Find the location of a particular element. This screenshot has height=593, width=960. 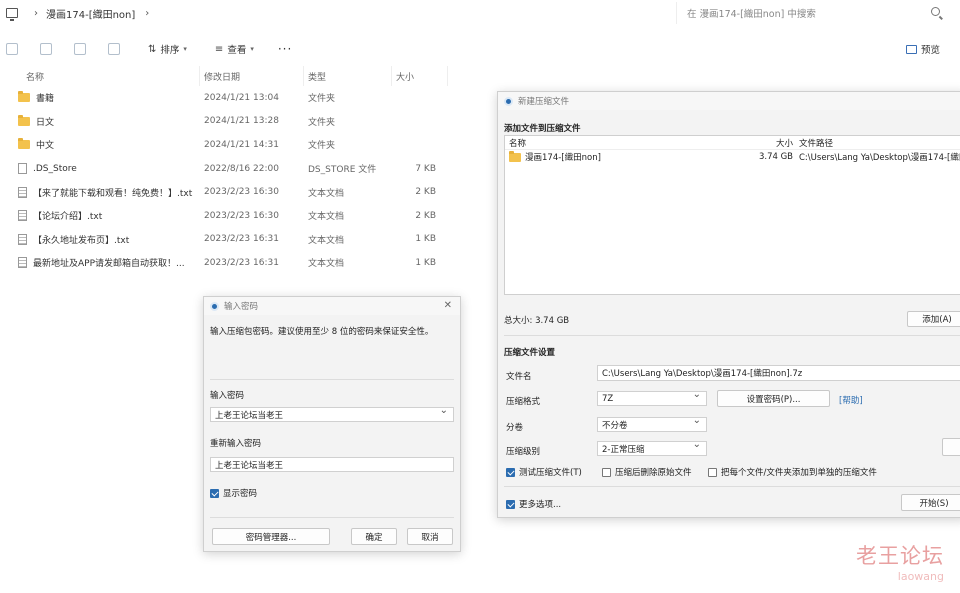

address-bar: › 漫画174-[織田non] › 在 漫画174-[織田non] 中搜索 is located at coordinates (480, 13).